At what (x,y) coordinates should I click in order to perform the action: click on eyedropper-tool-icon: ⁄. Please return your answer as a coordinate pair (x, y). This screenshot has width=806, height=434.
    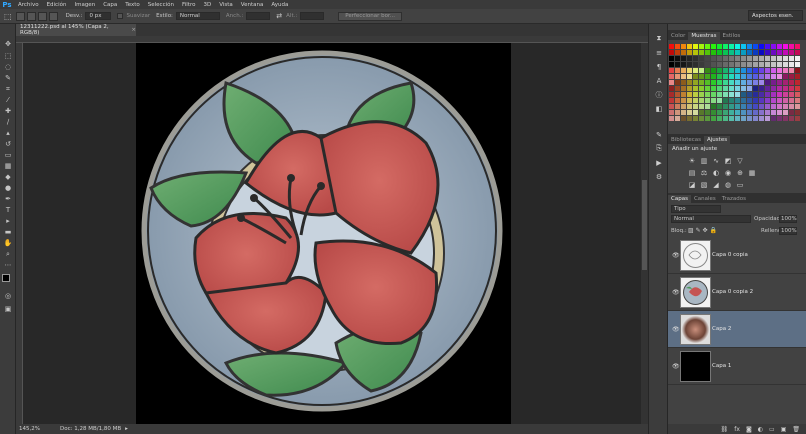
    Looking at the image, I should click on (8, 100).